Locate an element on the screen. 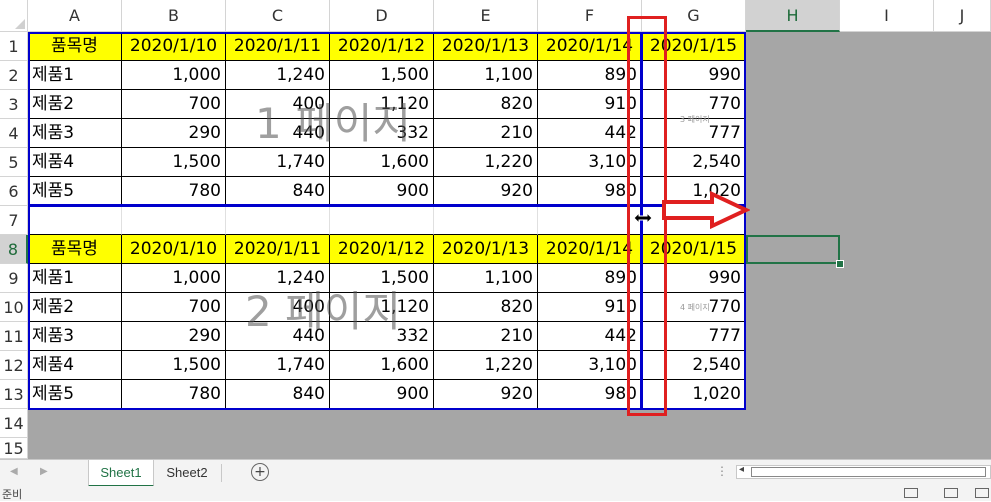  header-cell: 2020/1/11 is located at coordinates (278, 46).